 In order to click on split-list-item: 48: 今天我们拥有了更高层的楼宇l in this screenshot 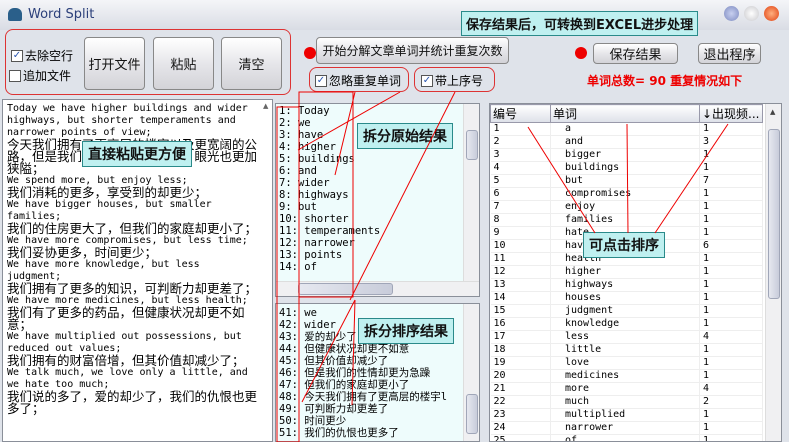, I will do `click(377, 397)`.